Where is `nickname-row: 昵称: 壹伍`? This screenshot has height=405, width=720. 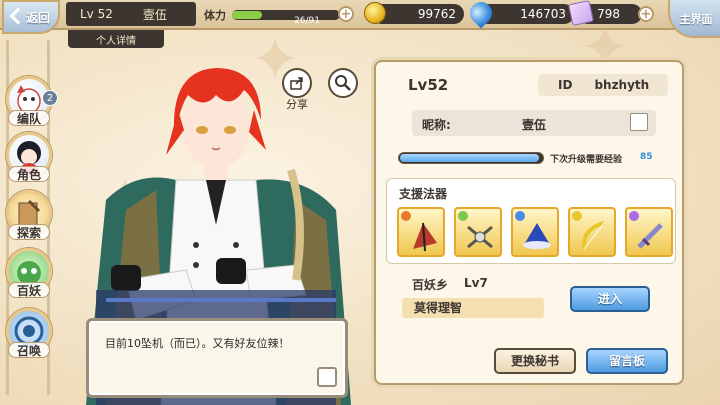 nickname-row: 昵称: 壹伍 is located at coordinates (534, 123).